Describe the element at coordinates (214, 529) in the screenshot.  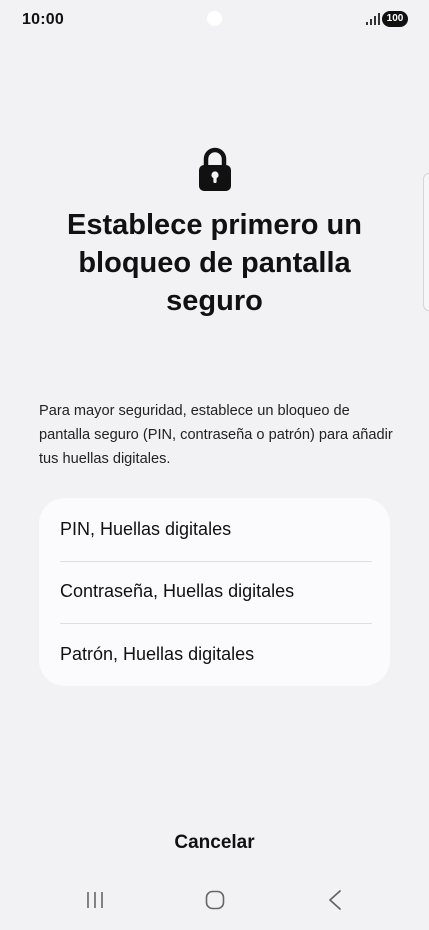
I see `option-pin-fingerprints: PIN, Huellas digitales` at that location.